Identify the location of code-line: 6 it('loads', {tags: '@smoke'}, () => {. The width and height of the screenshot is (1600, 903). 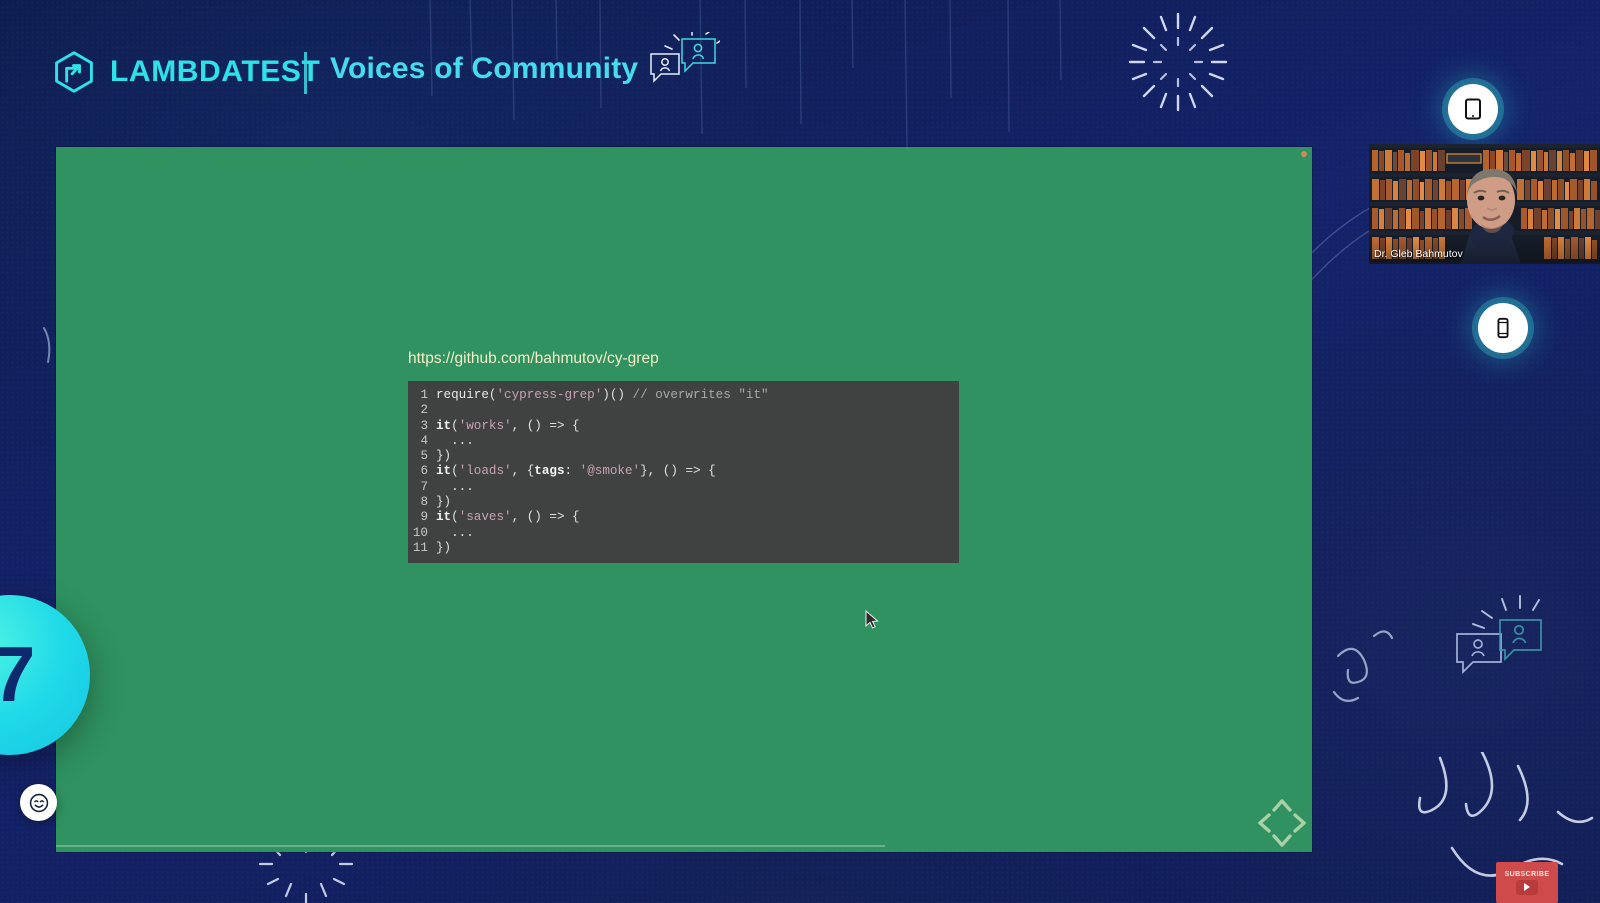
(683, 471).